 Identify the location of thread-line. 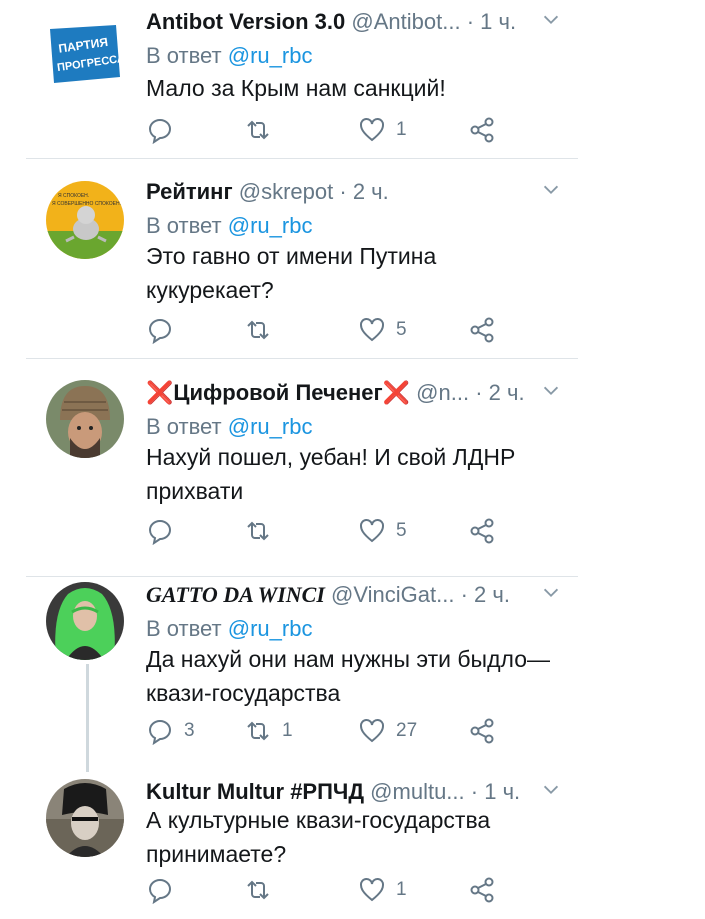
(87, 718).